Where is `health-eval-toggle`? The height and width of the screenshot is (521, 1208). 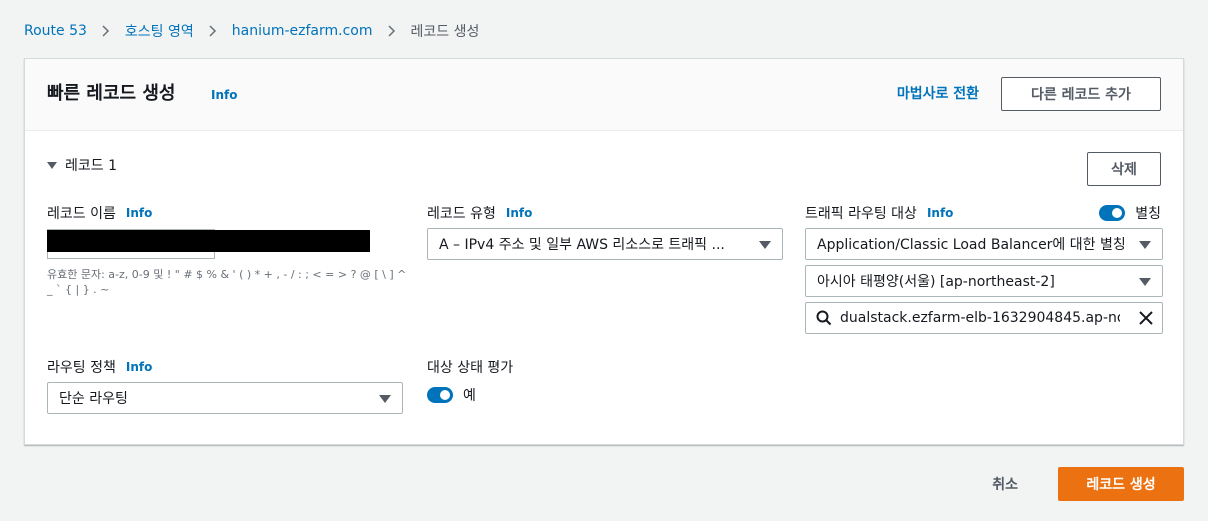
health-eval-toggle is located at coordinates (440, 395).